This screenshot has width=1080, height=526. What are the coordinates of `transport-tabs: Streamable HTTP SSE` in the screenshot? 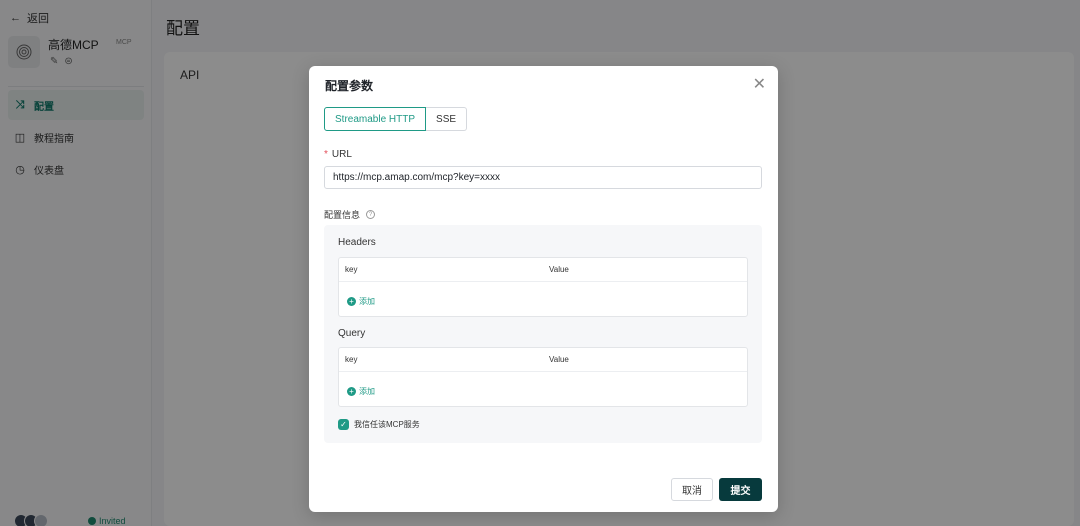 It's located at (396, 119).